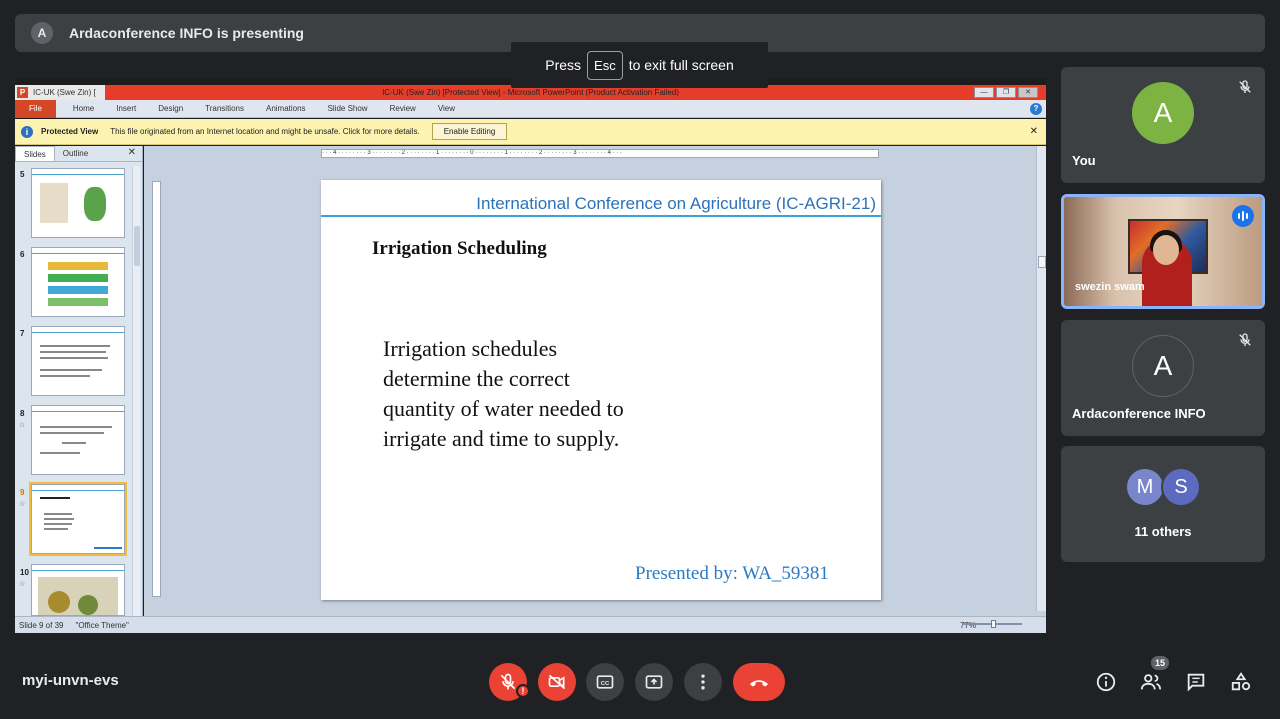 Image resolution: width=1280 pixels, height=719 pixels. What do you see at coordinates (22, 333) in the screenshot?
I see `thumbnail-number: 7` at bounding box center [22, 333].